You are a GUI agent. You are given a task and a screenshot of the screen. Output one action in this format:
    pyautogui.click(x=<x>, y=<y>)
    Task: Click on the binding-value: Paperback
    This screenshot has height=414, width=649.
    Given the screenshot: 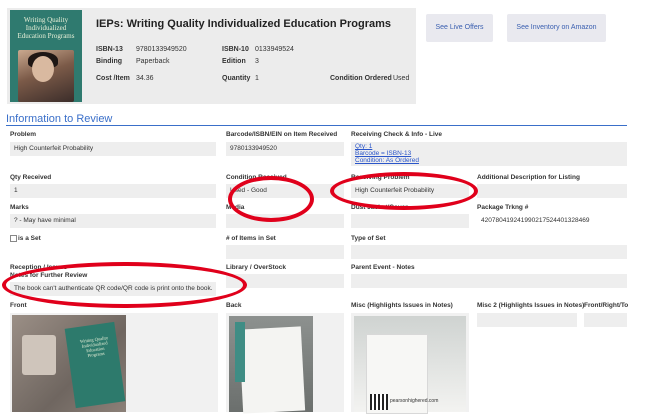 What is the action you would take?
    pyautogui.click(x=153, y=61)
    